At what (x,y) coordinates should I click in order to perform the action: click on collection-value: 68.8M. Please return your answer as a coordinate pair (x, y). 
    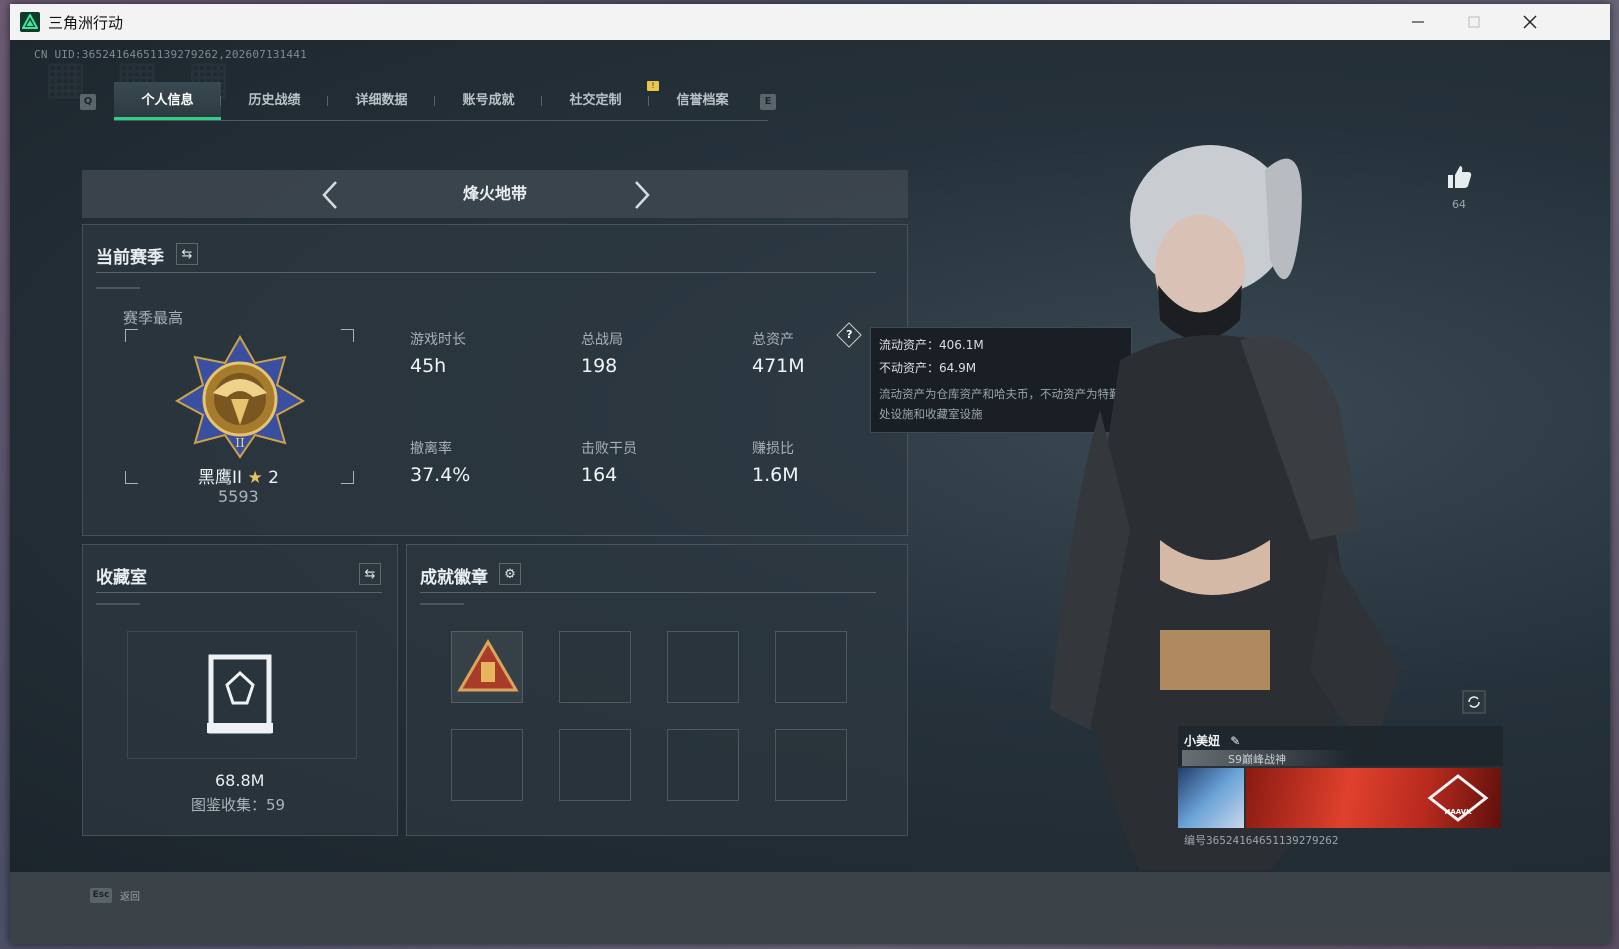
    Looking at the image, I should click on (240, 780).